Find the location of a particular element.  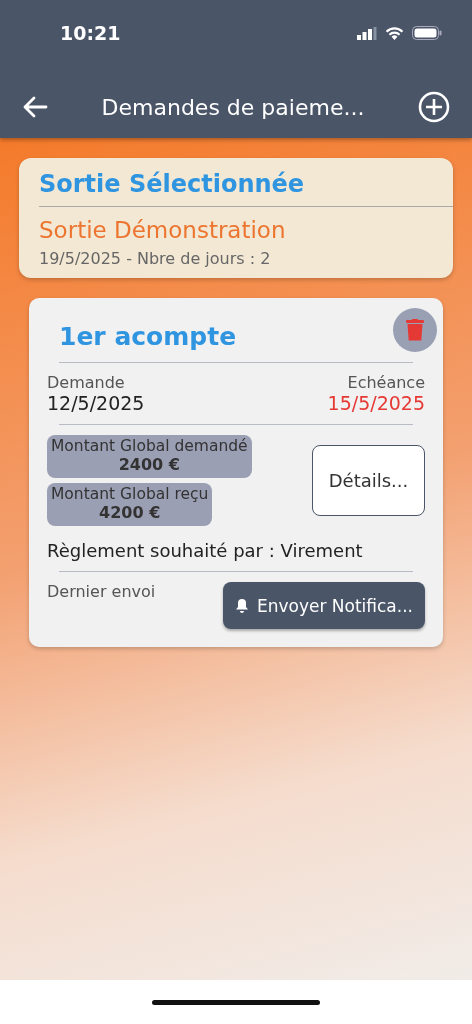

battery-icon is located at coordinates (427, 33).